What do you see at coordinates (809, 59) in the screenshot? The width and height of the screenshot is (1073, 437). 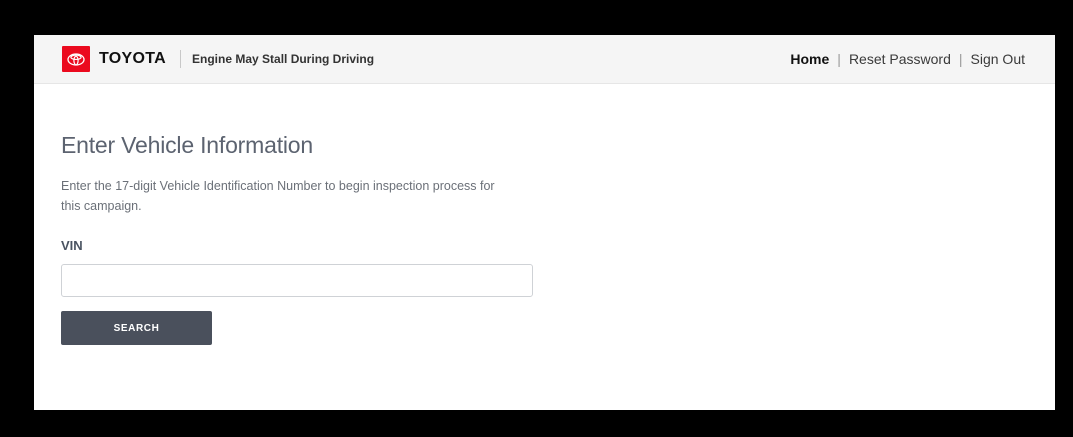 I see `nav-home-link: Home` at bounding box center [809, 59].